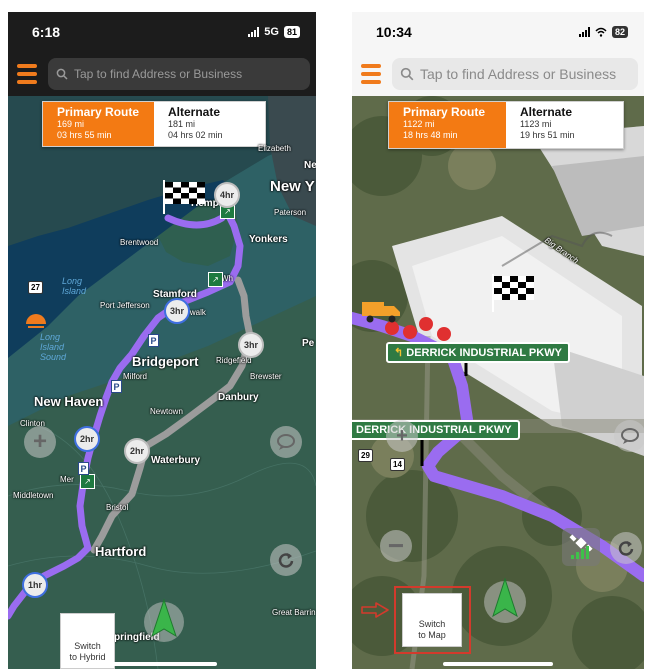  I want to click on map-label-waterbury: Waterbury, so click(176, 460).